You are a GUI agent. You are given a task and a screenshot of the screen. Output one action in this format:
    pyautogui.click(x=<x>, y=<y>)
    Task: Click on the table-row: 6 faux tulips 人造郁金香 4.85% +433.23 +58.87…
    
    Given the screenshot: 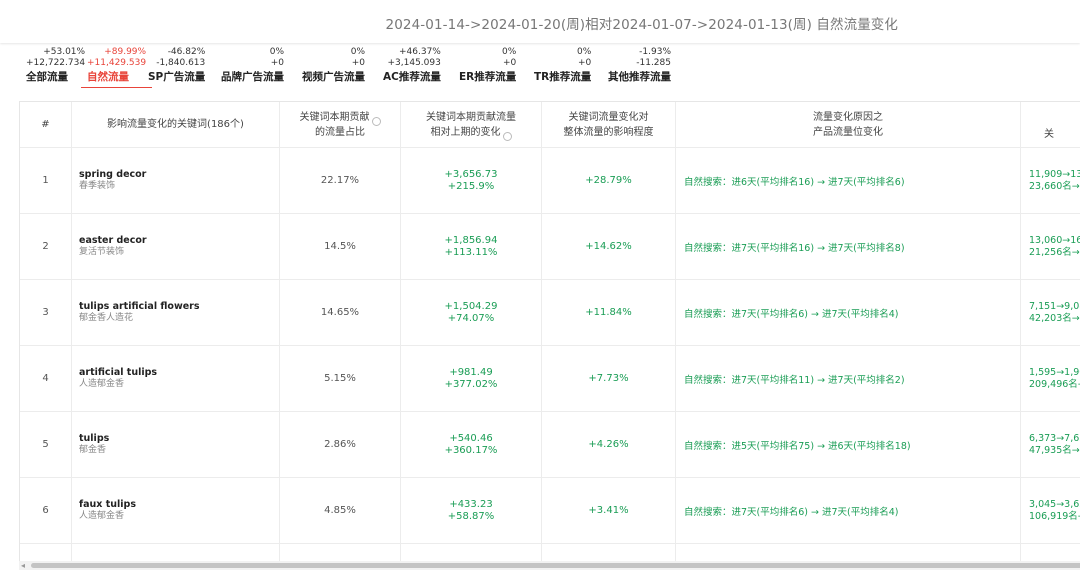 What is the action you would take?
    pyautogui.click(x=550, y=511)
    